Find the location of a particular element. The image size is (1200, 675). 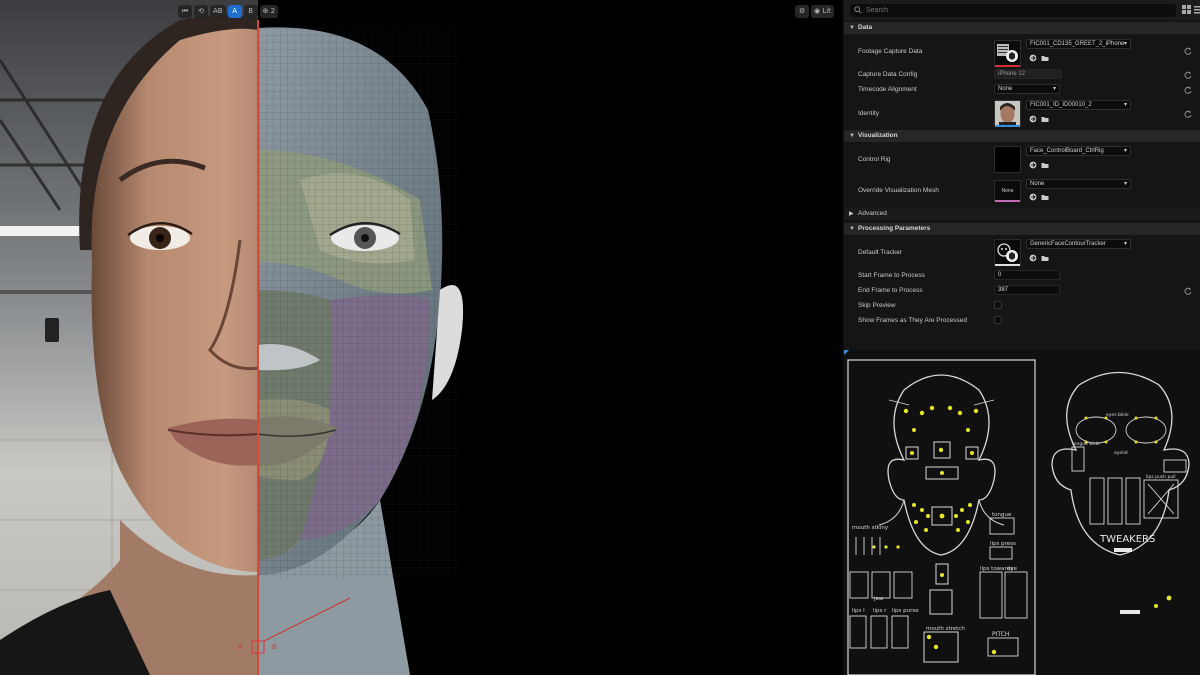

show-frames-label: Show Frames as They Are Processed is located at coordinates (912, 320).